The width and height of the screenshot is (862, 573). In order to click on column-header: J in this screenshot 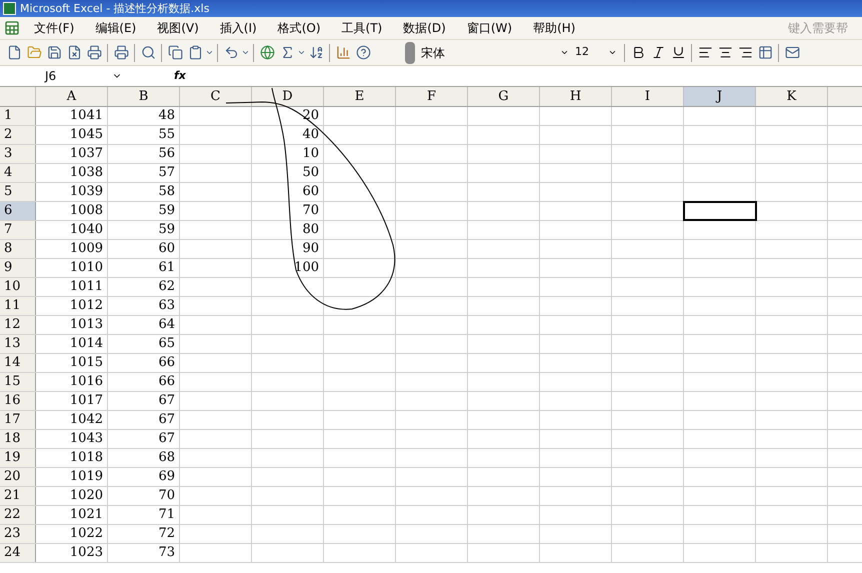, I will do `click(720, 96)`.